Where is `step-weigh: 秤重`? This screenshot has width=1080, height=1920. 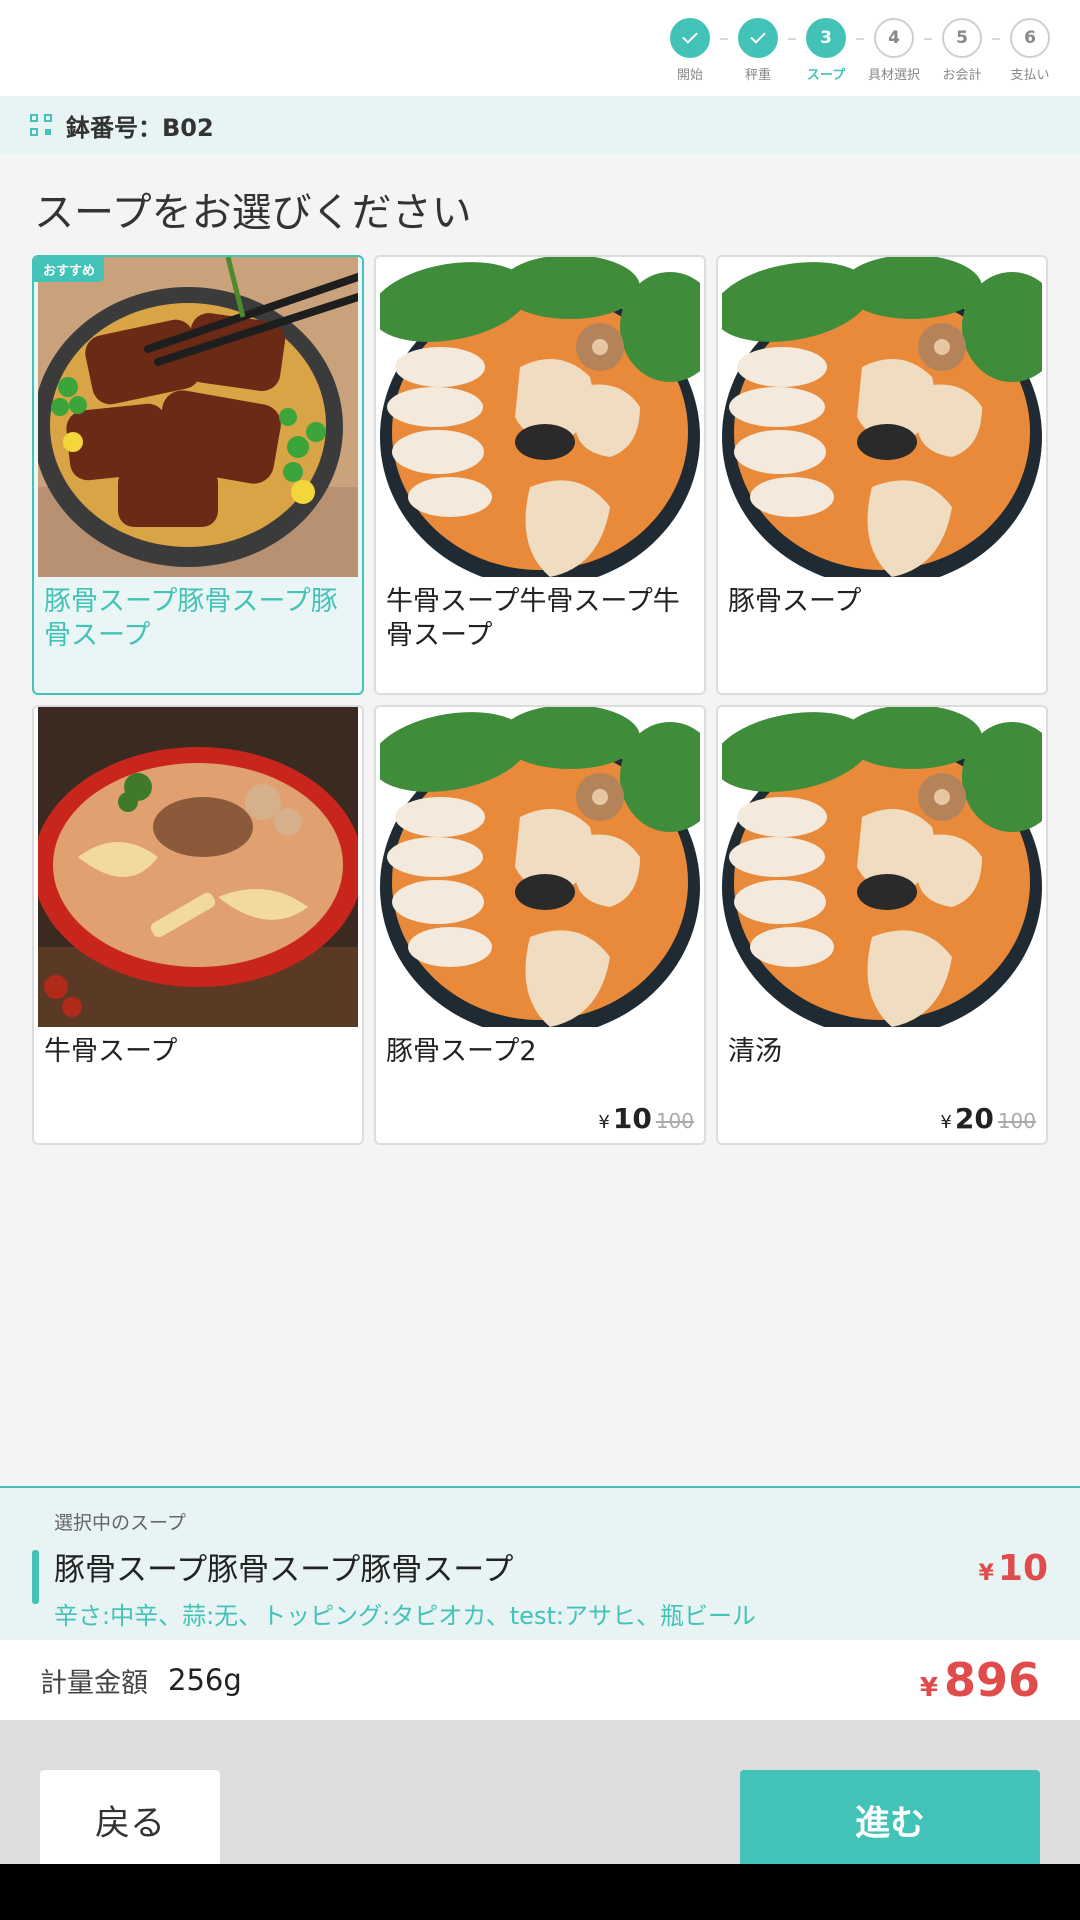
step-weigh: 秤重 is located at coordinates (758, 50).